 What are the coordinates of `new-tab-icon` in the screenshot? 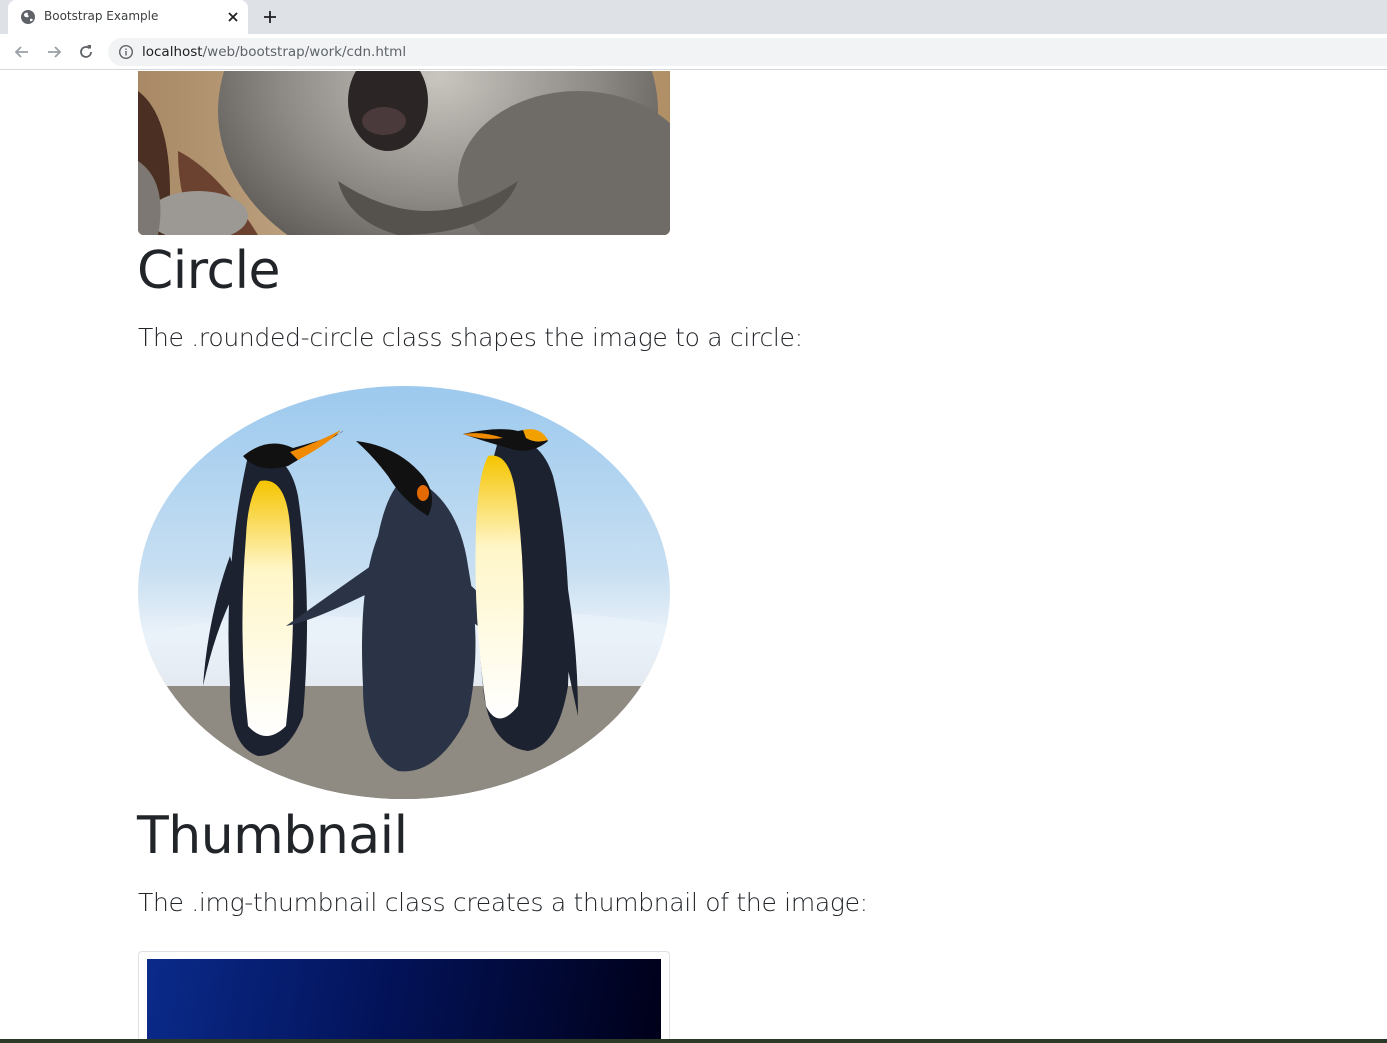 It's located at (270, 17).